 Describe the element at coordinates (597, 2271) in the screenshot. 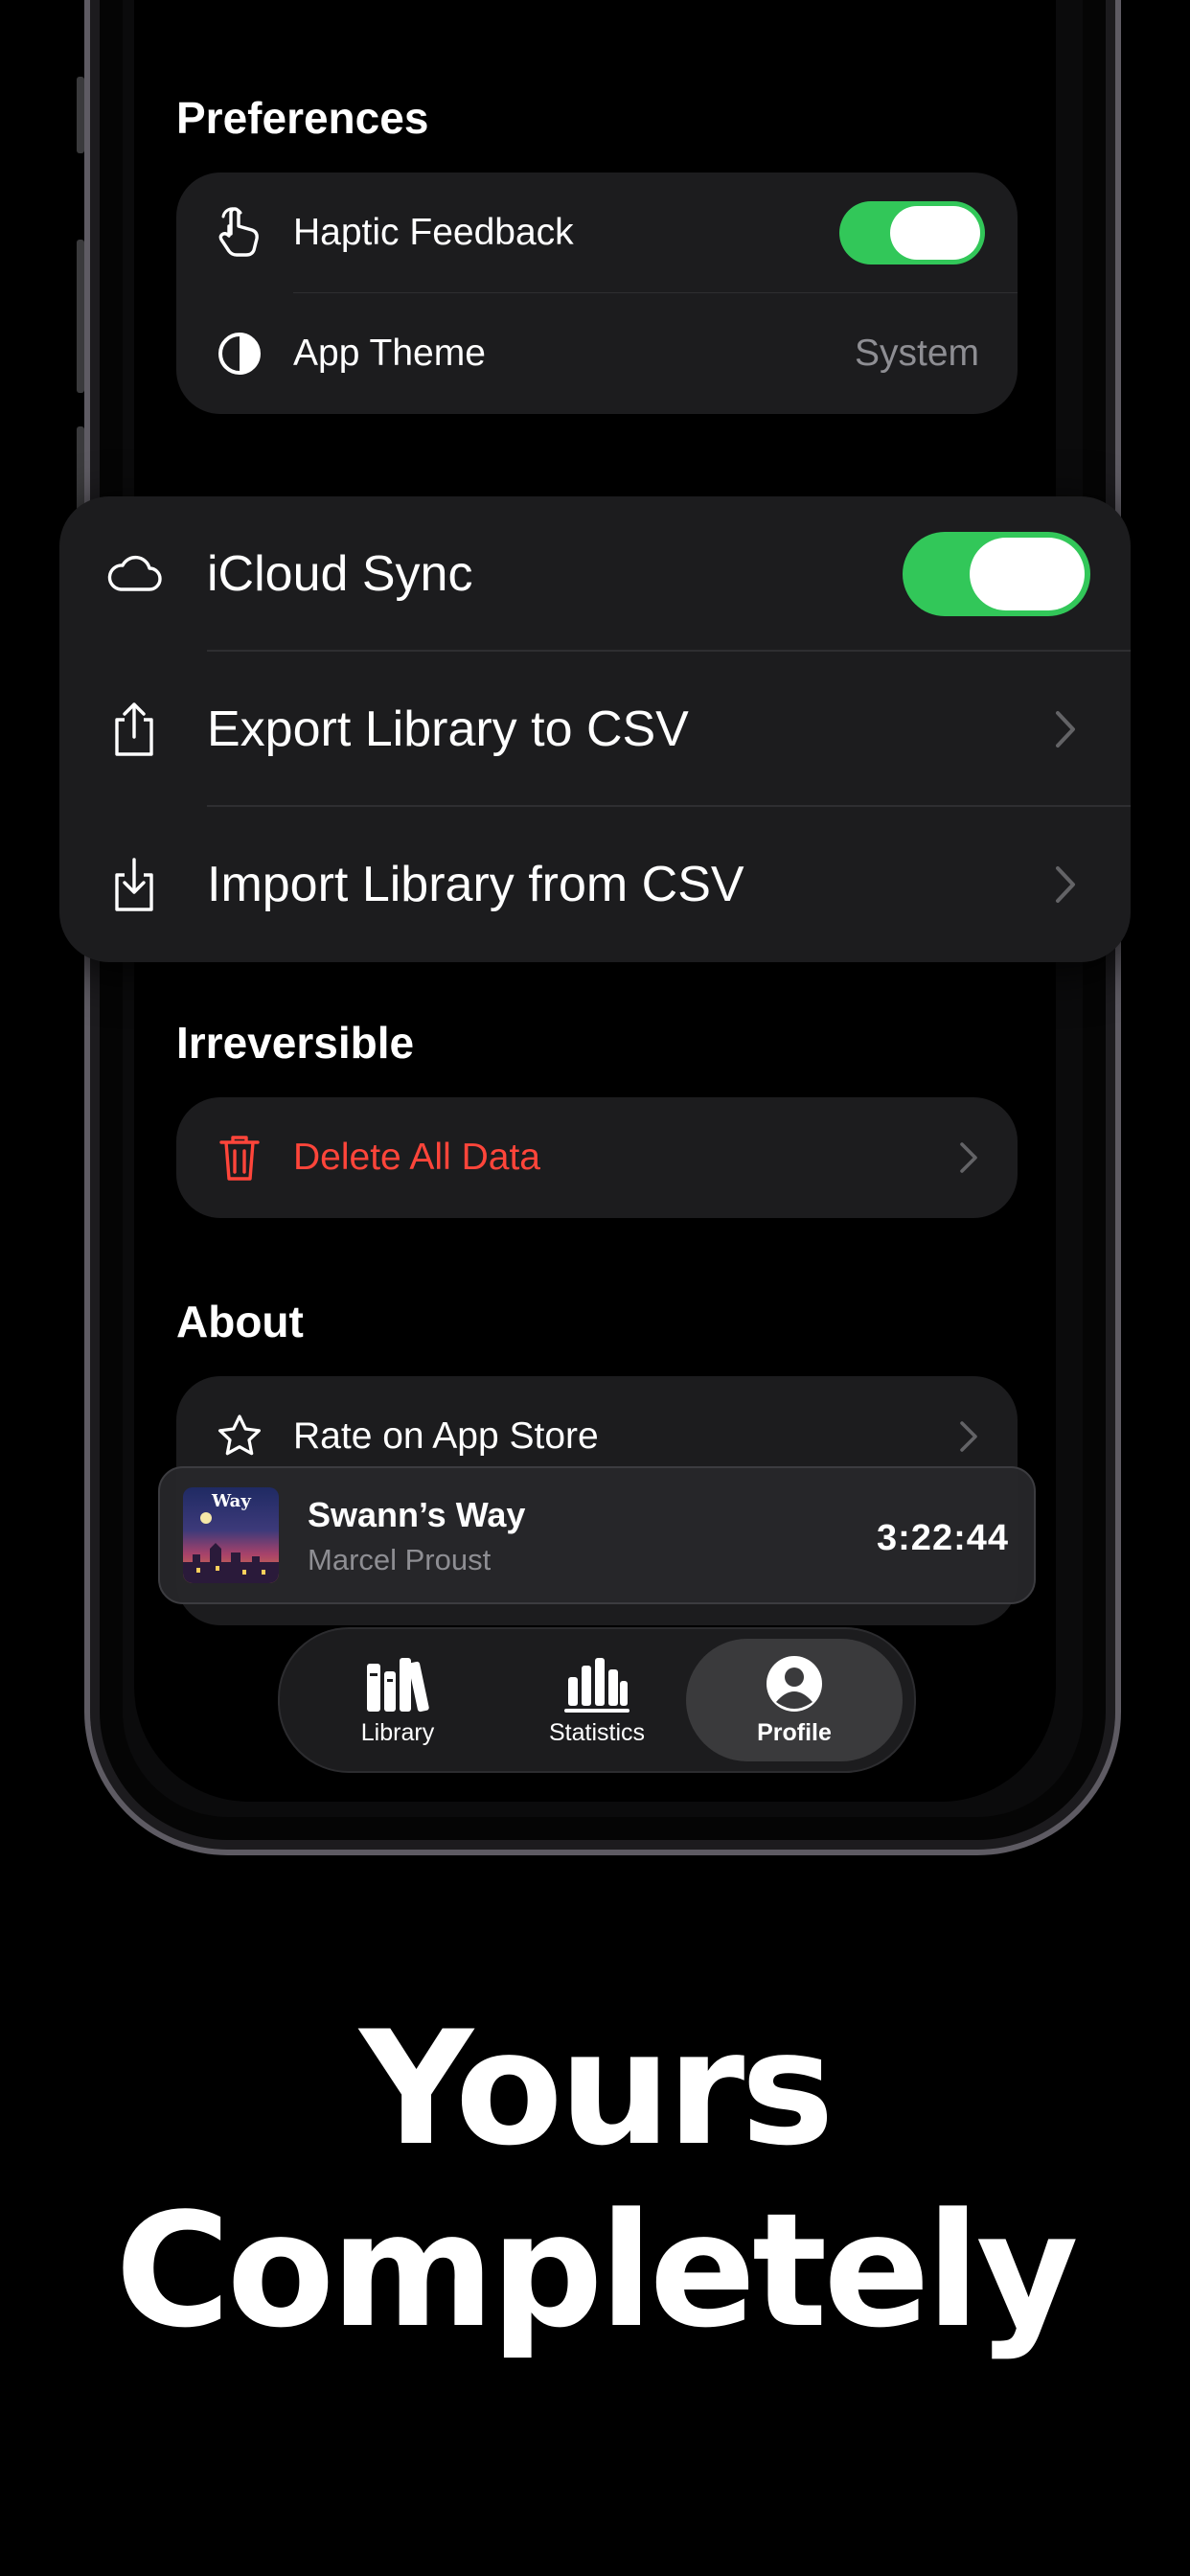

I see `headline-line-2: Completely` at that location.